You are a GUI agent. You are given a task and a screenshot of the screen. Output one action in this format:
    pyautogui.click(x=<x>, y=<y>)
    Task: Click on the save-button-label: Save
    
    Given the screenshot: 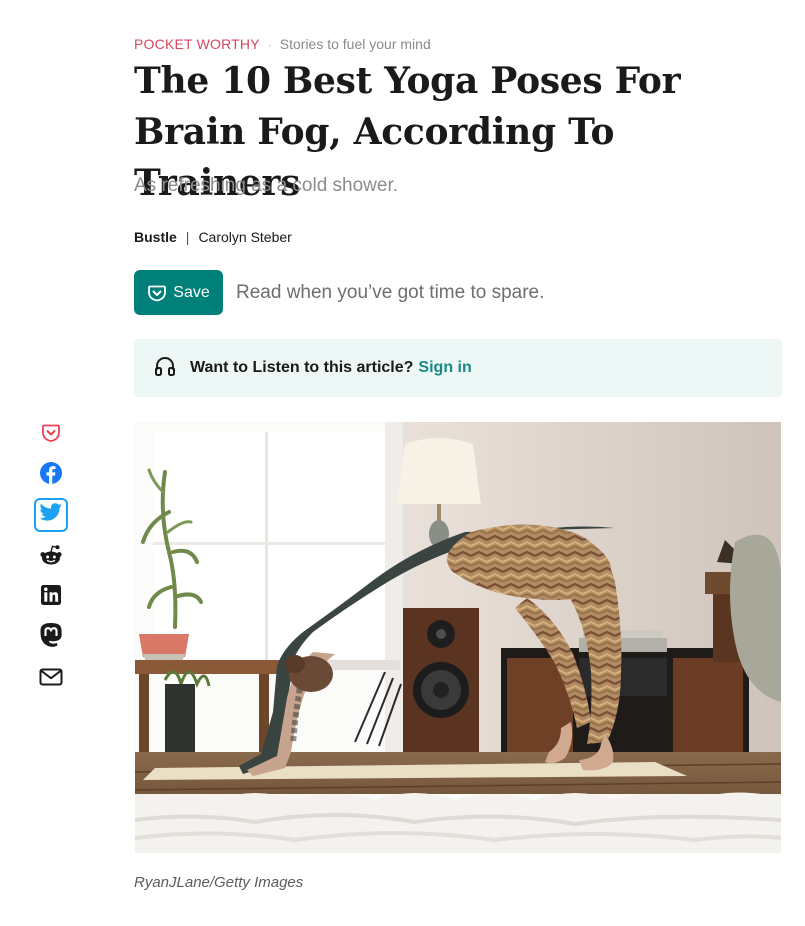 What is the action you would take?
    pyautogui.click(x=191, y=292)
    